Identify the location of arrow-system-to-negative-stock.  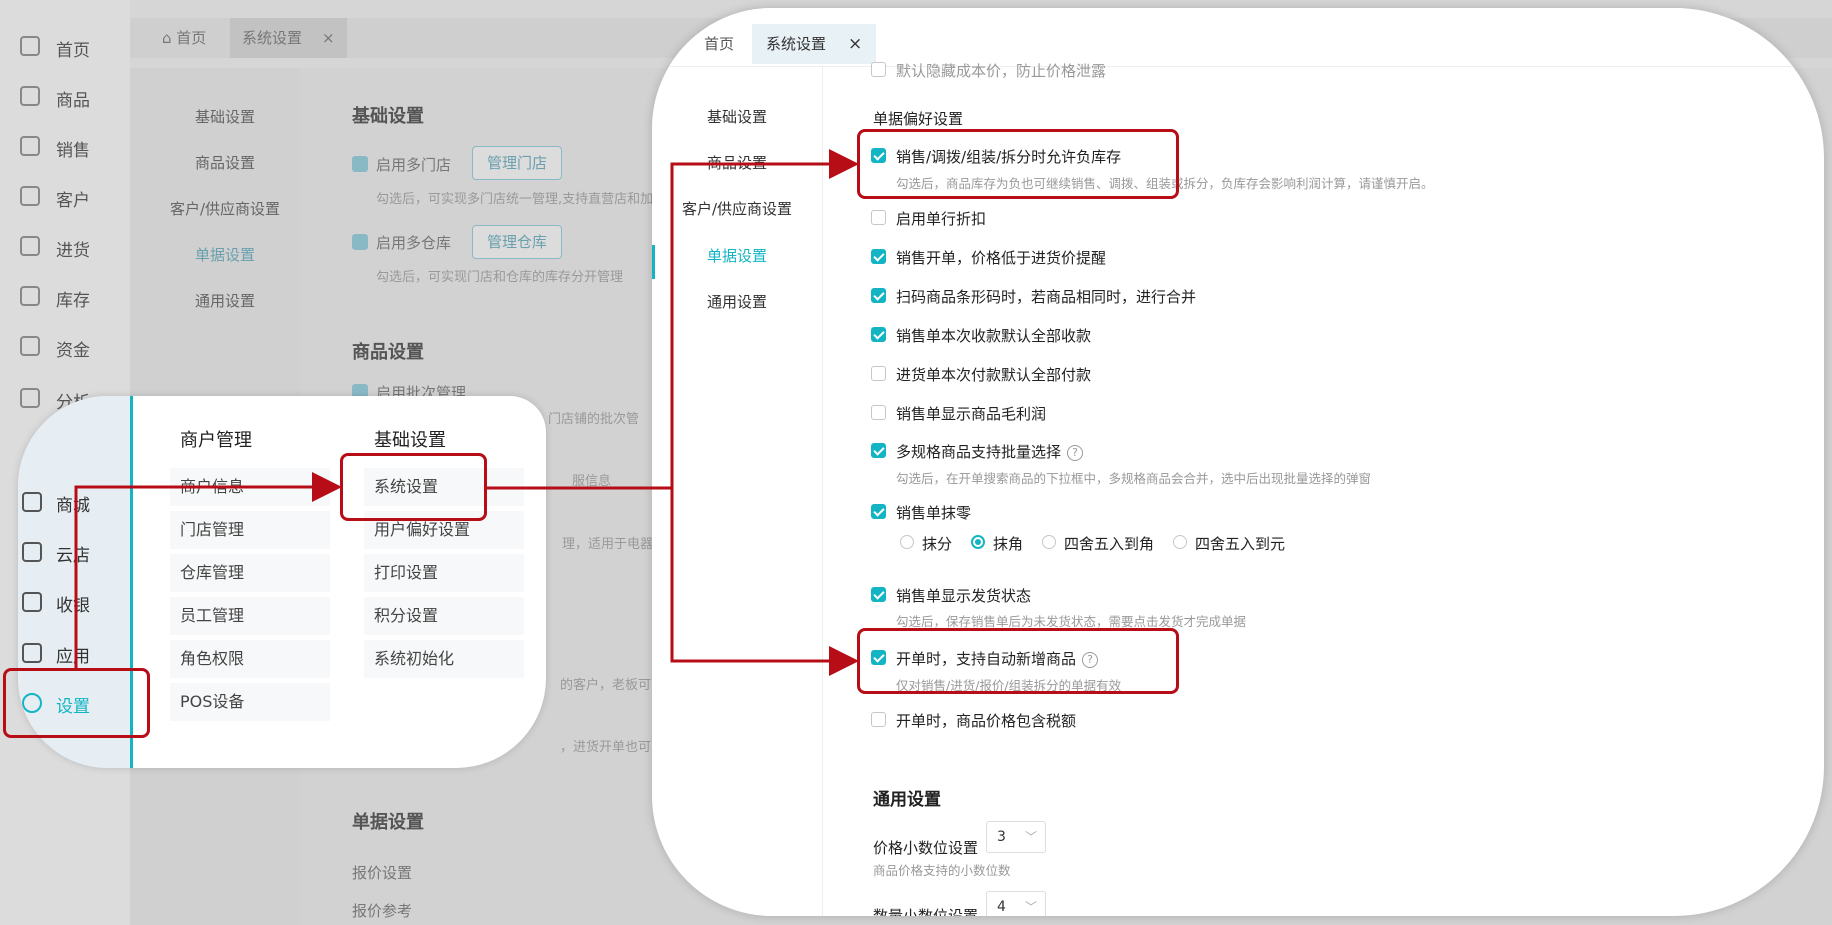
(673, 319).